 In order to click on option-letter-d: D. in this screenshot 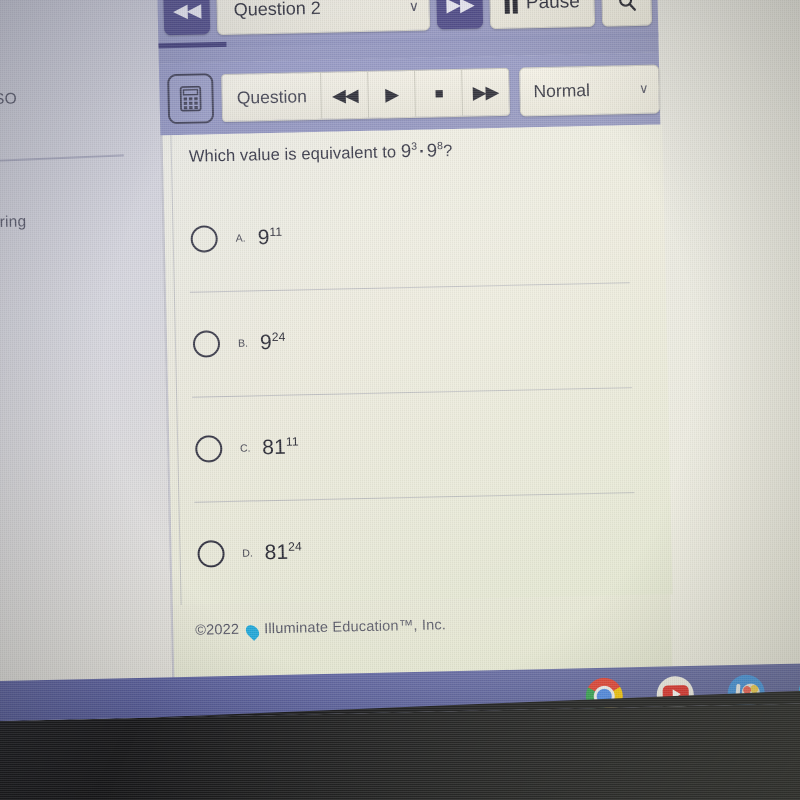, I will do `click(247, 553)`.